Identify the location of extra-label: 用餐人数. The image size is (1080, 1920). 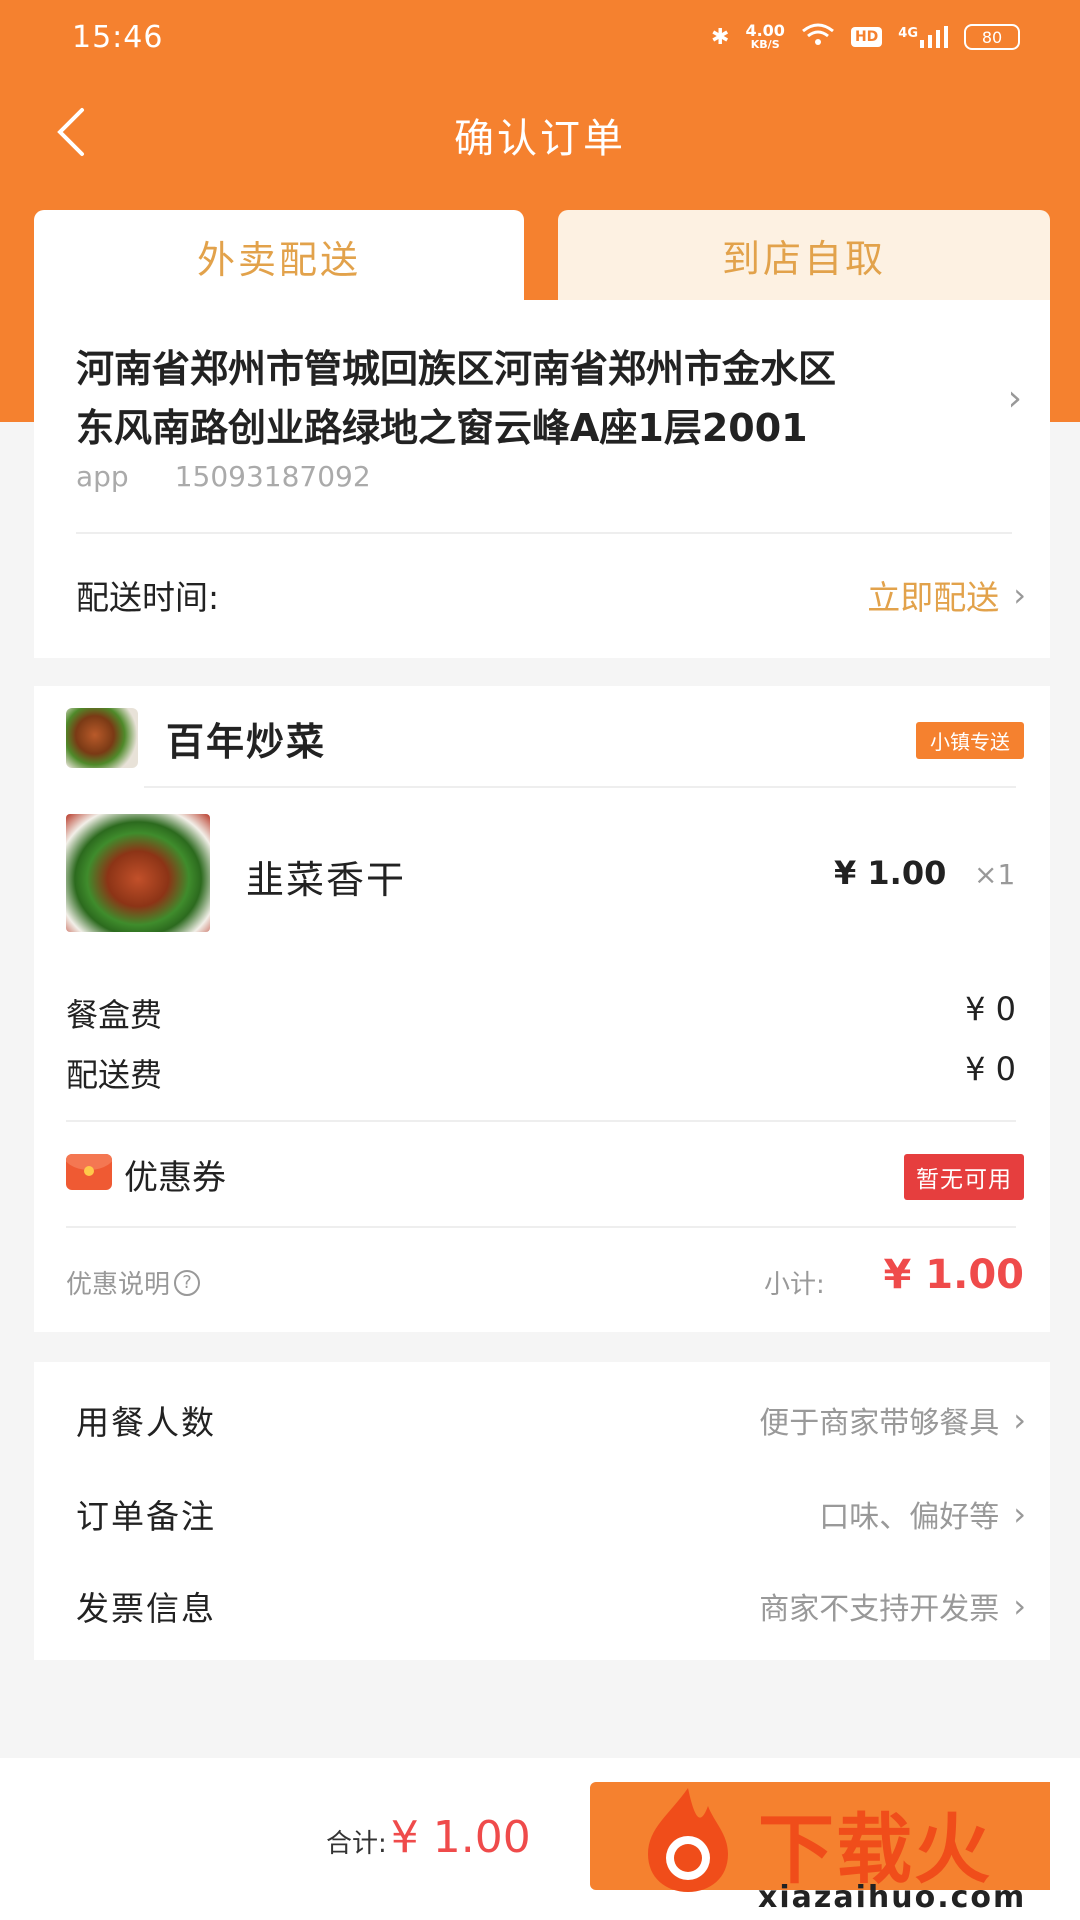
(146, 1422).